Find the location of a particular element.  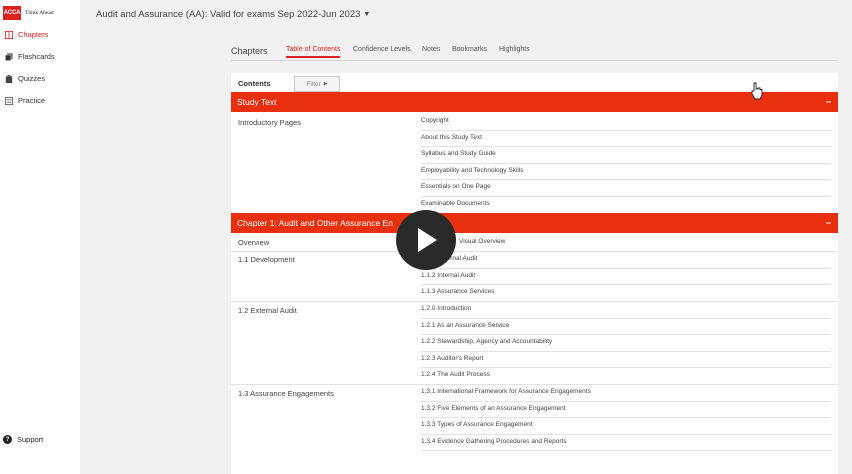

sidebar-item-label: Chapters is located at coordinates (33, 34).